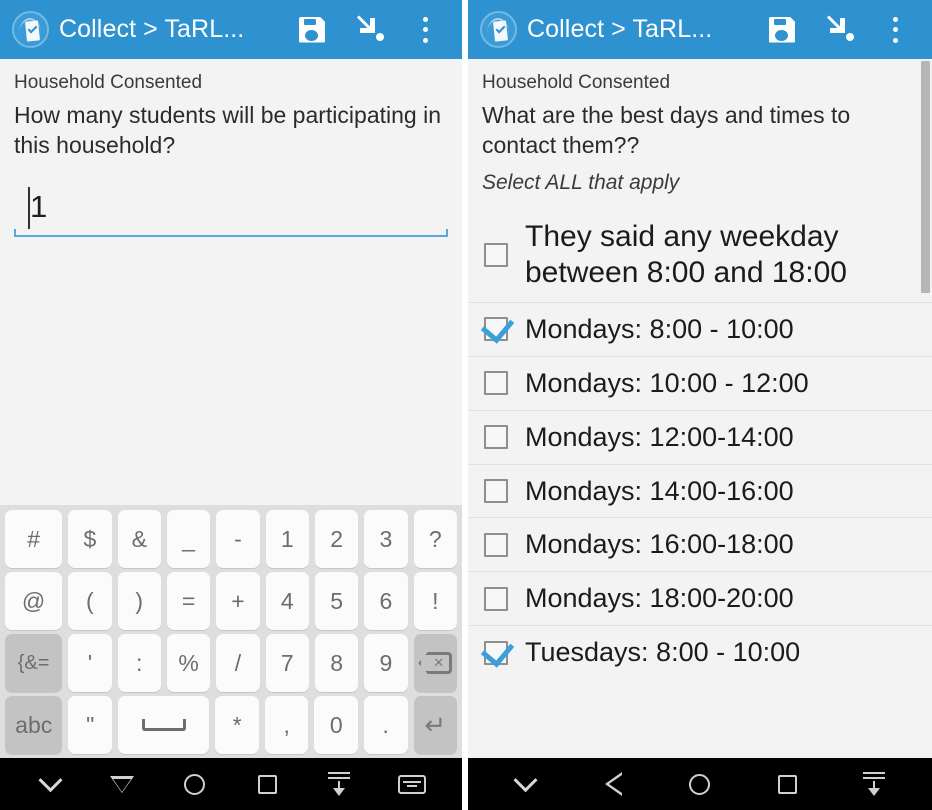 This screenshot has height=810, width=932. I want to click on key-paren-open: (, so click(90, 601).